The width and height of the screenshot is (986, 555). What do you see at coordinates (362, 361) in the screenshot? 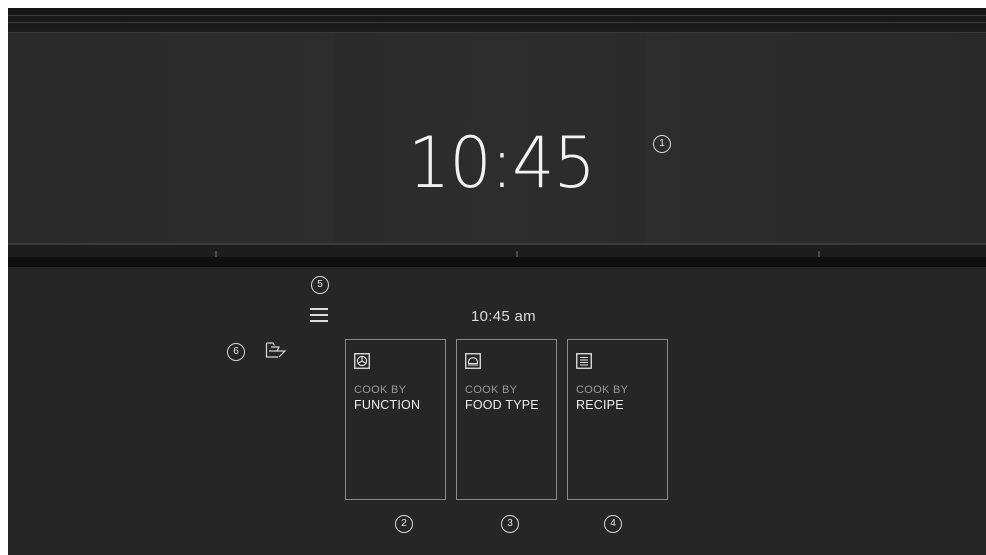
I see `fan-oven-icon` at bounding box center [362, 361].